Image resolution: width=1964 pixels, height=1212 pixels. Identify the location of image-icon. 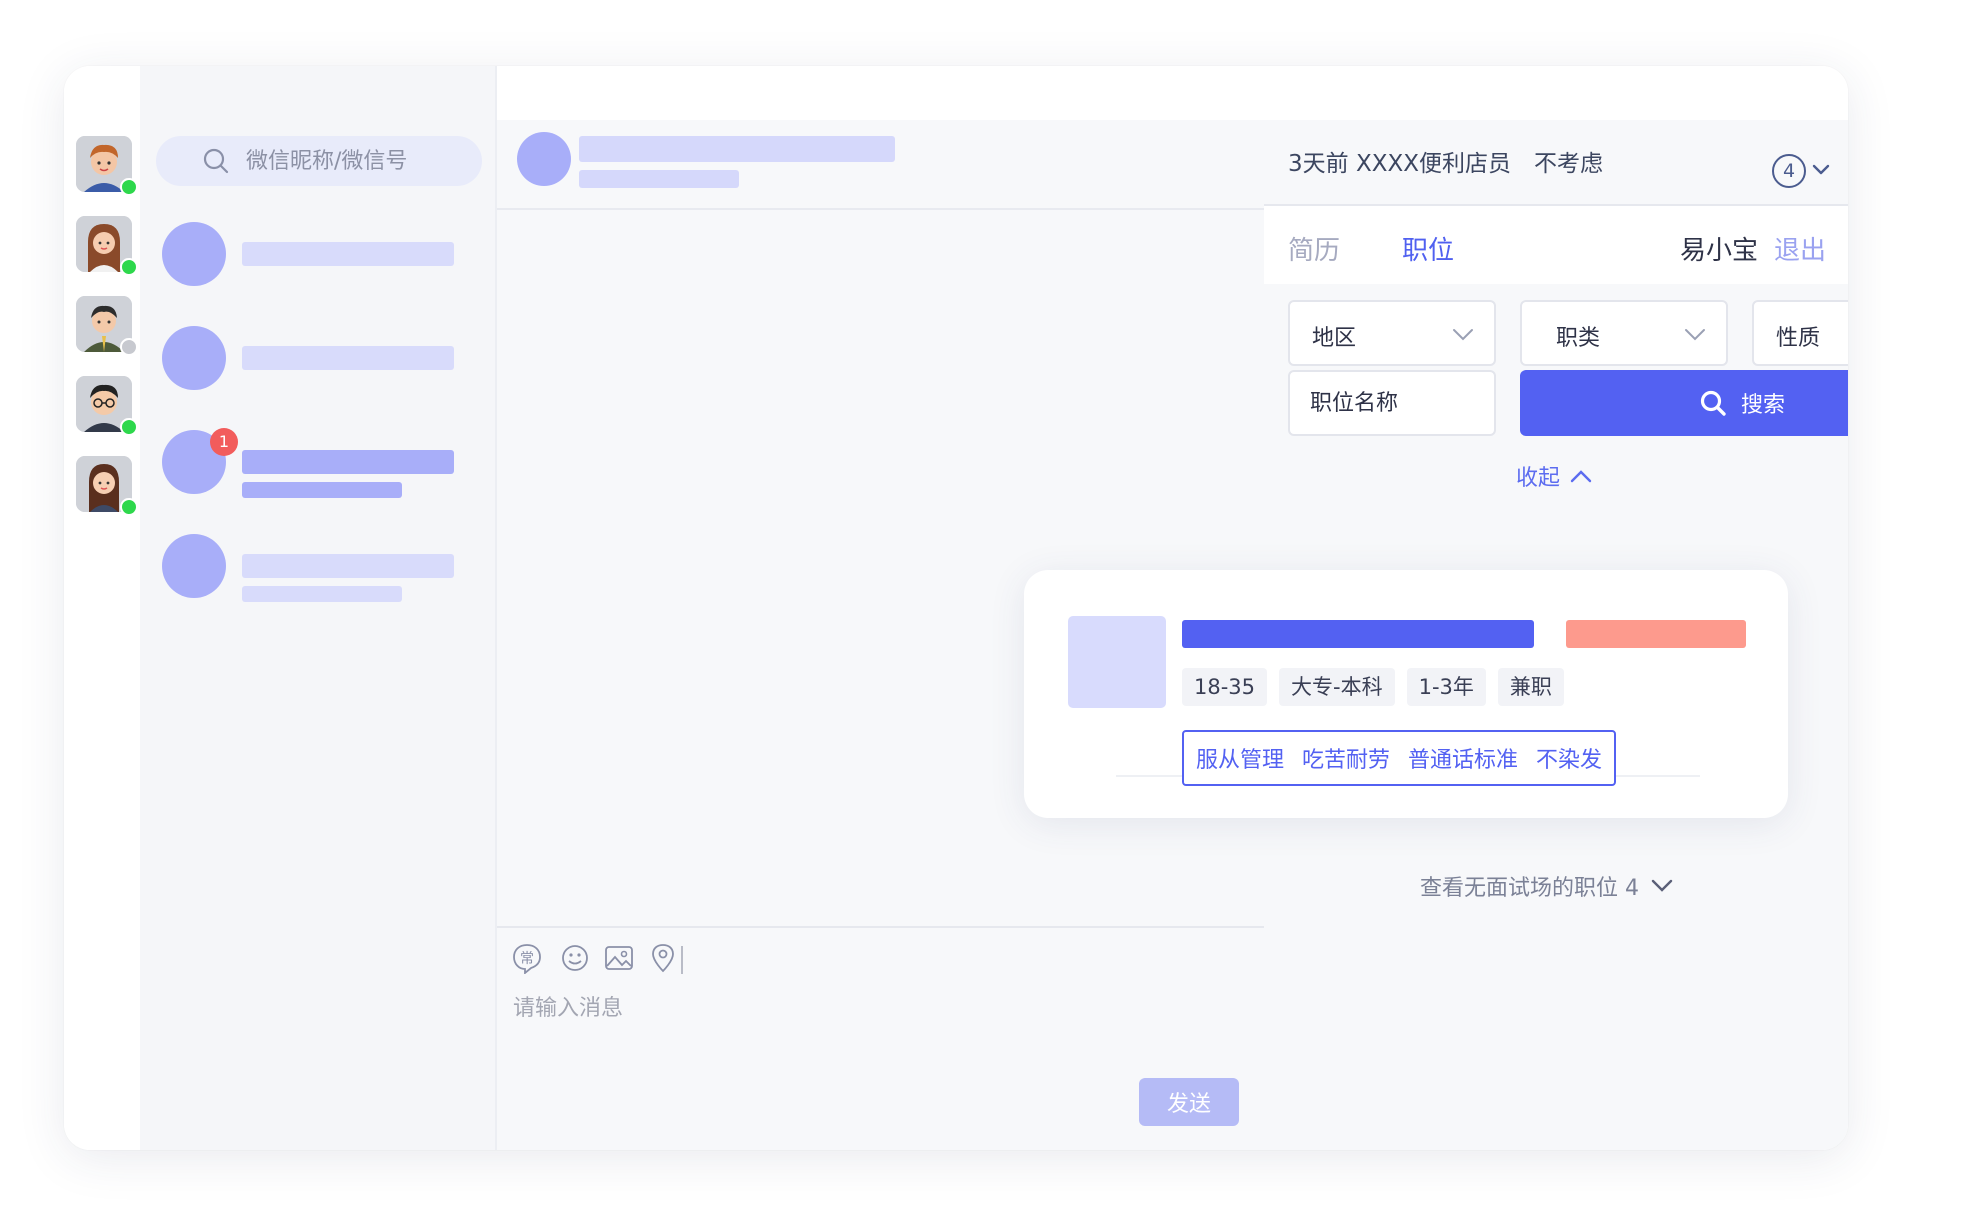
(619, 958).